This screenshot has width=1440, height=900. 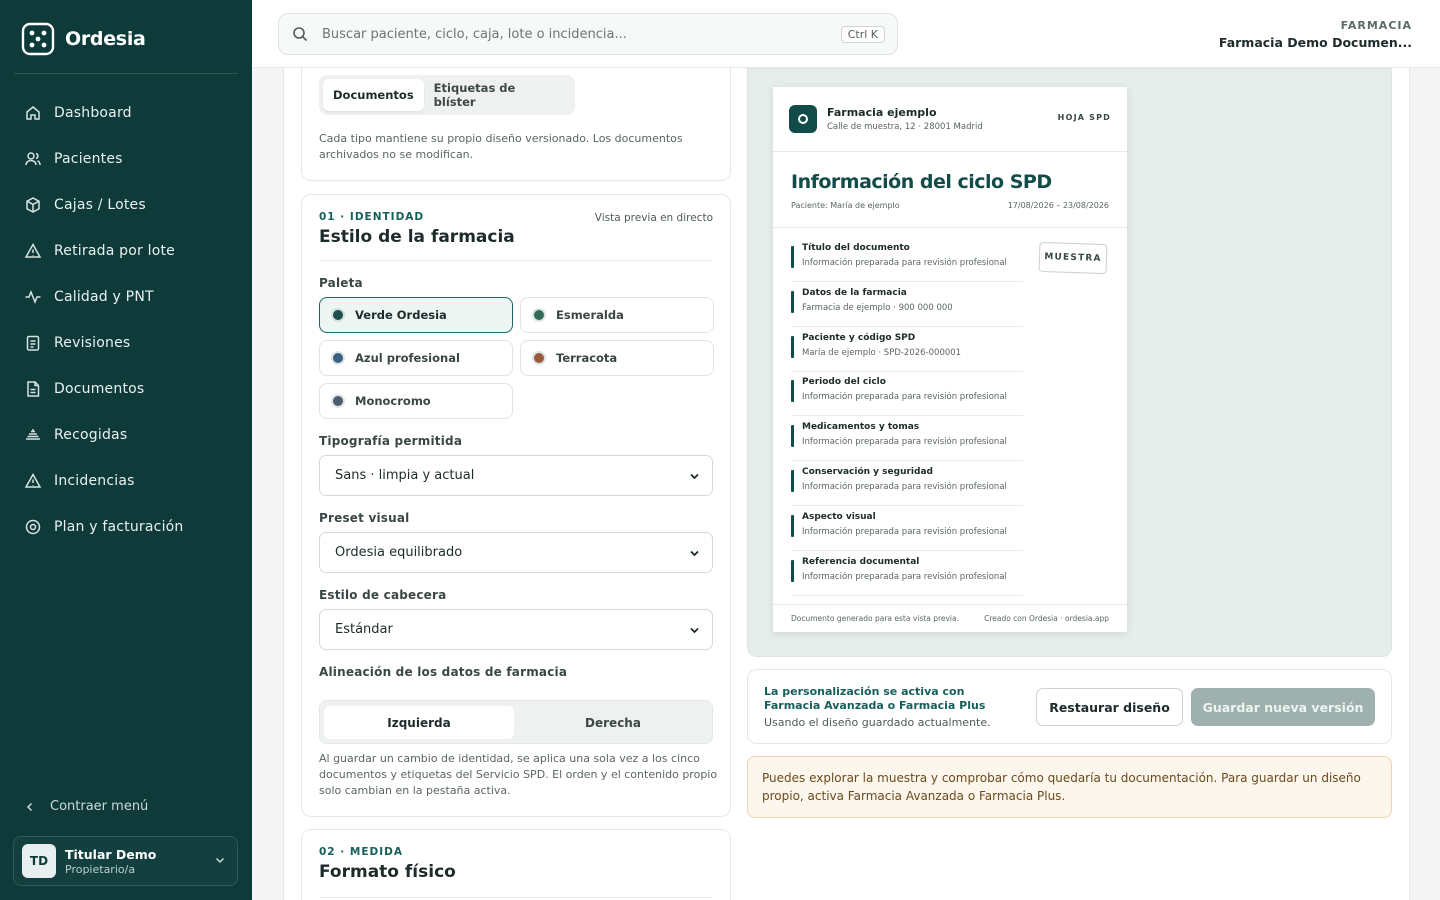 I want to click on live-preview-label: Vista previa en directo, so click(x=653, y=218).